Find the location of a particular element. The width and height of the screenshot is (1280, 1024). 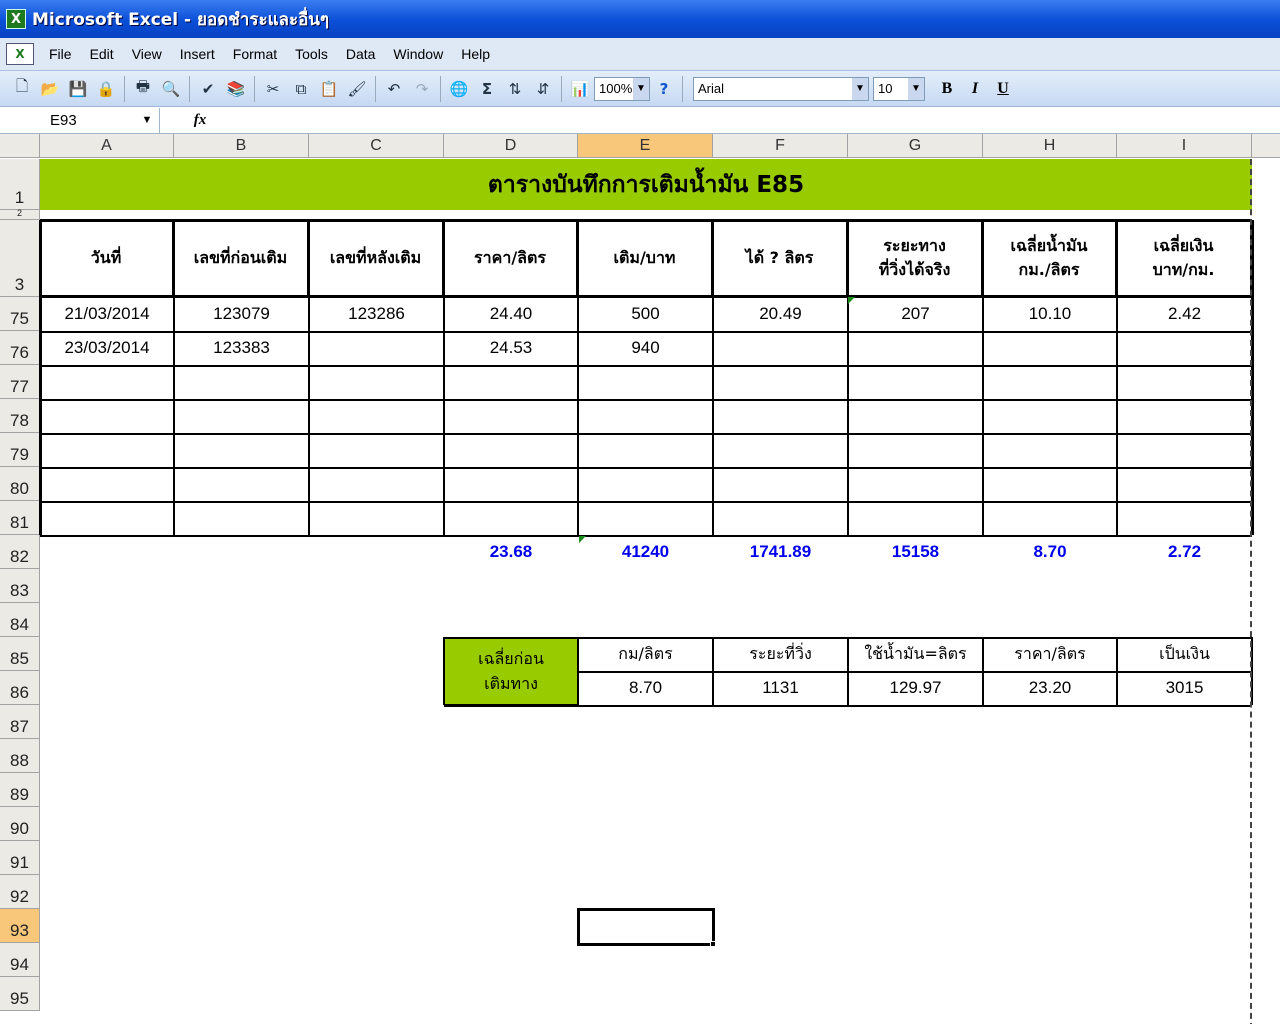

column-header-b: B is located at coordinates (241, 146).